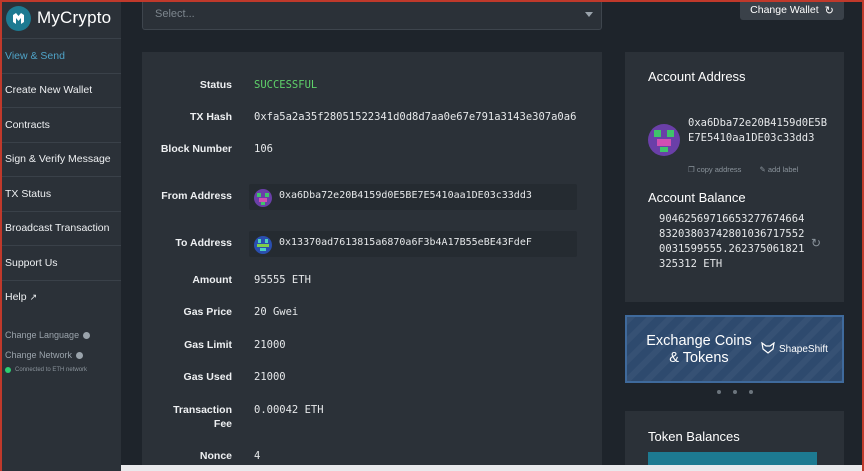 This screenshot has height=471, width=864. Describe the element at coordinates (207, 377) in the screenshot. I see `tx-gas-used-label: Gas Used` at that location.